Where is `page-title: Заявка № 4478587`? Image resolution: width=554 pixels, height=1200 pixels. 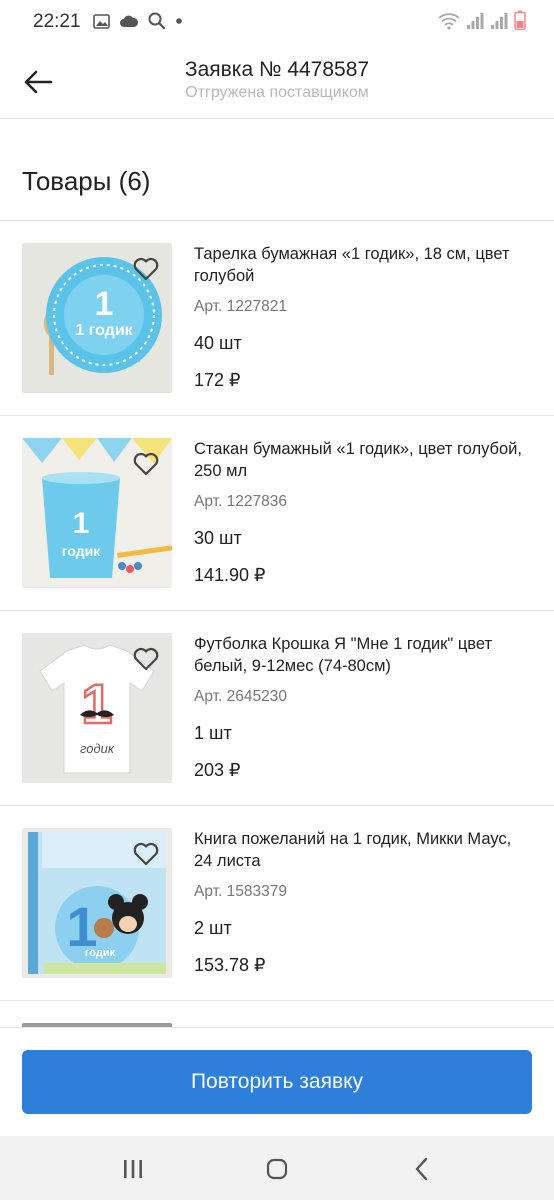
page-title: Заявка № 4478587 is located at coordinates (277, 69).